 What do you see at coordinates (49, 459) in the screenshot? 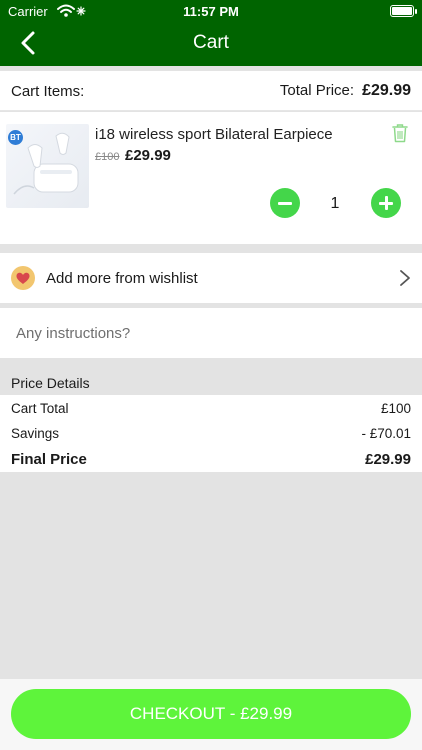
I see `final-price-label: Final Price` at bounding box center [49, 459].